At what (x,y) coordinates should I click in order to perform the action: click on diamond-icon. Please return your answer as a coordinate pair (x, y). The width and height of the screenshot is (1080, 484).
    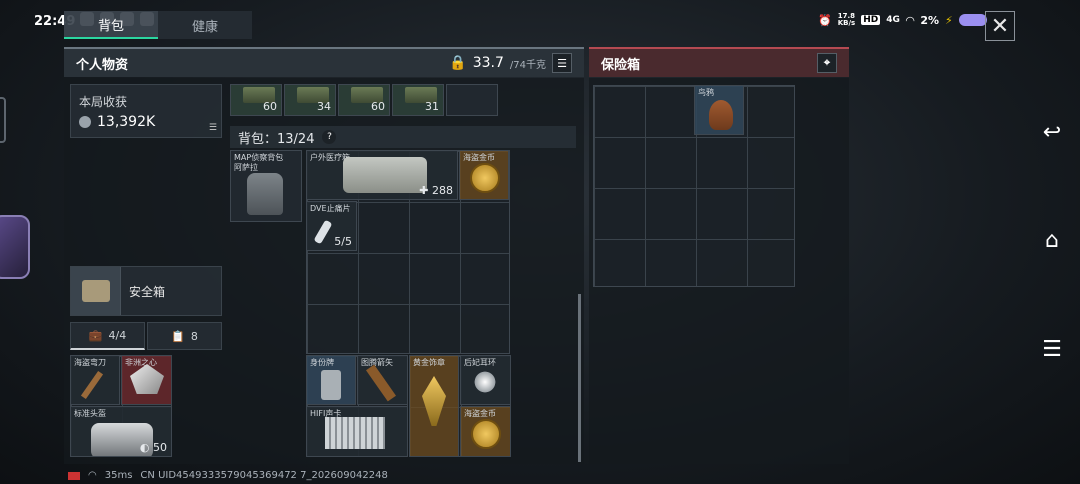
    Looking at the image, I should click on (147, 379).